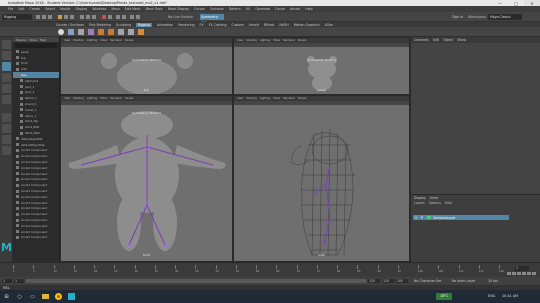 The image size is (540, 303). What do you see at coordinates (21, 40) in the screenshot?
I see `outliner-menu-display: Display` at bounding box center [21, 40].